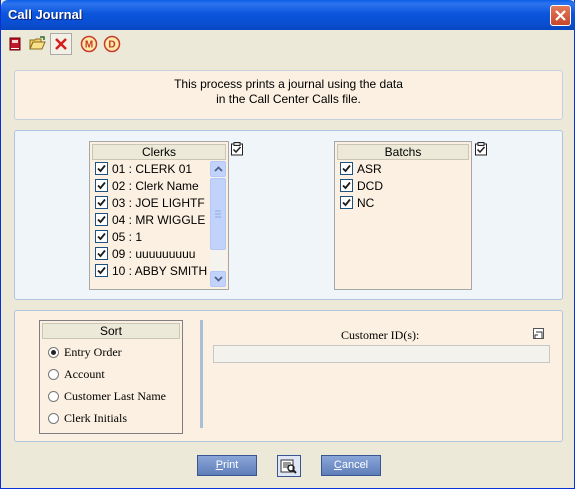 Image resolution: width=575 pixels, height=489 pixels. What do you see at coordinates (127, 236) in the screenshot?
I see `clerk-item-label: 05 : 1` at bounding box center [127, 236].